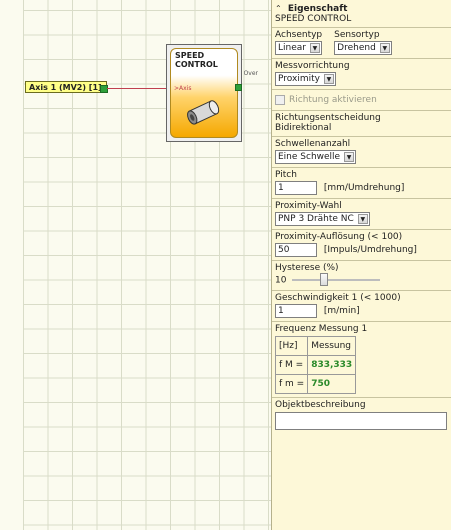 The image size is (451, 530). Describe the element at coordinates (370, 250) in the screenshot. I see `aufloesung-unit: [Impuls/Umdrehung]` at that location.